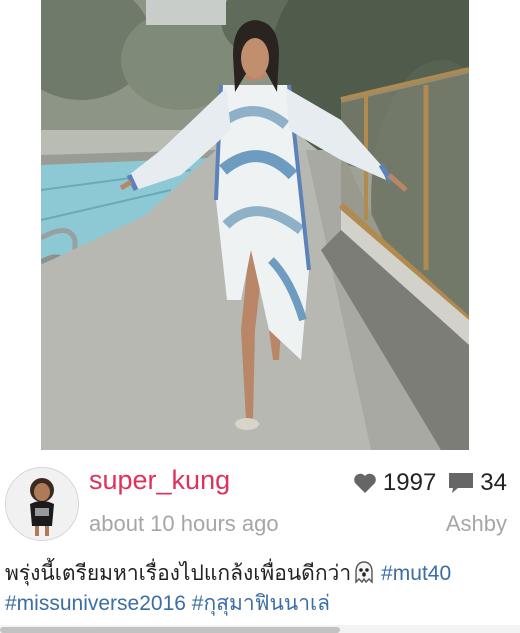 Image resolution: width=520 pixels, height=633 pixels. I want to click on comment-icon, so click(461, 483).